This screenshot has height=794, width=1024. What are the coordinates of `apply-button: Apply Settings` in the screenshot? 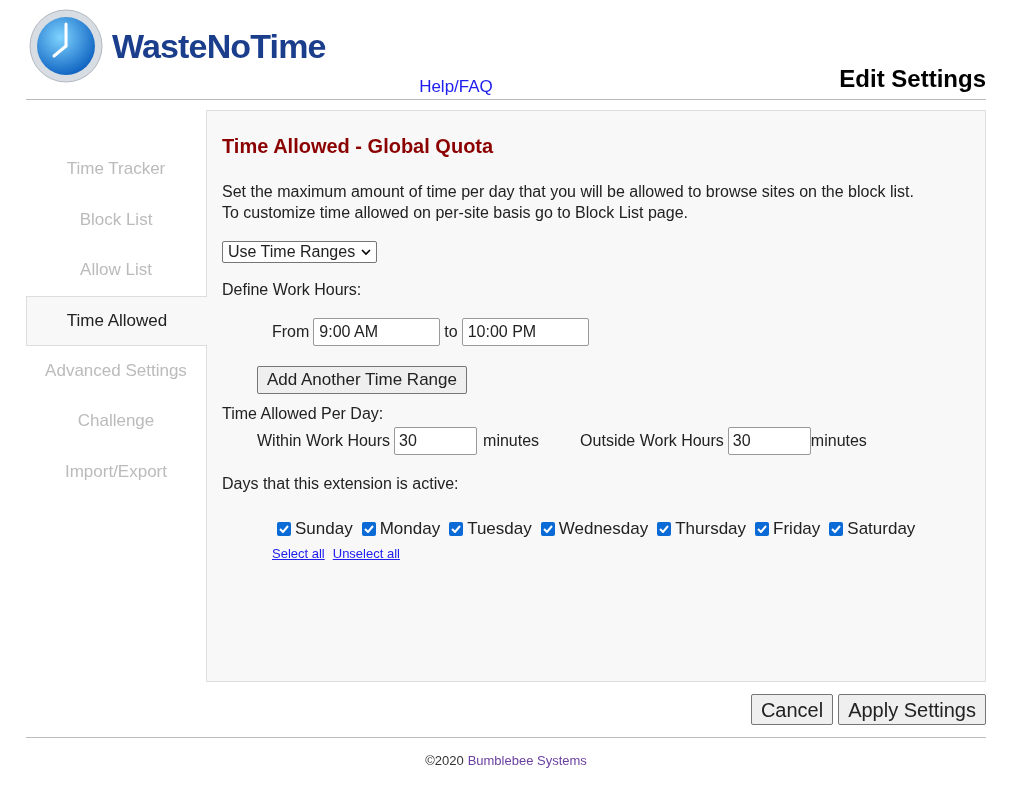 It's located at (912, 709).